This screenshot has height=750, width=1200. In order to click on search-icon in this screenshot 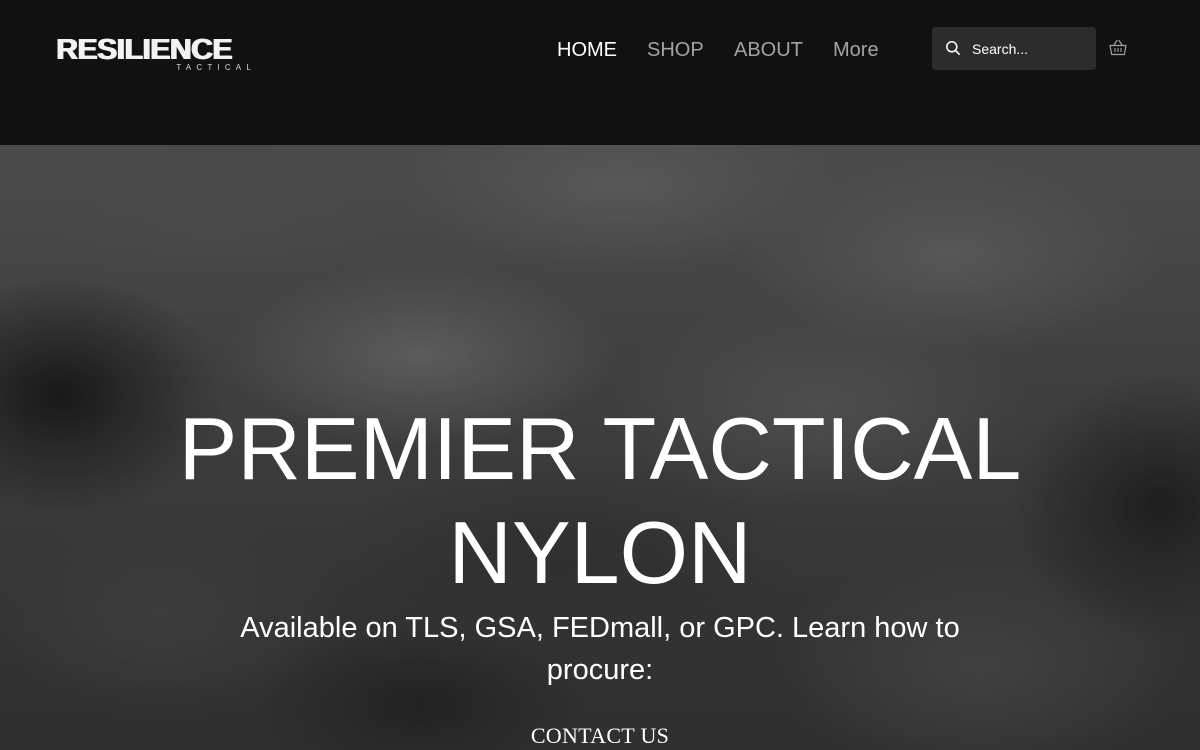, I will do `click(953, 48)`.